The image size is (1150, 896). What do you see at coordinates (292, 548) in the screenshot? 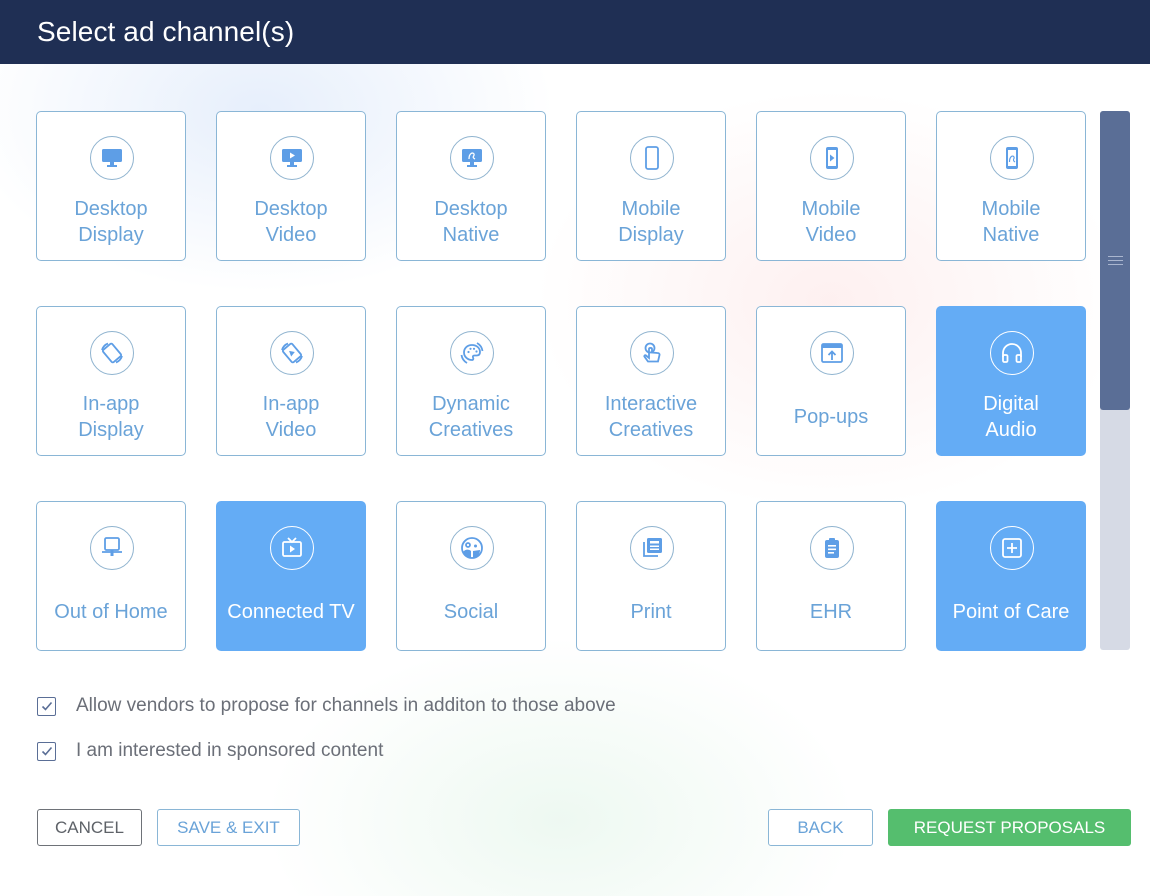
I see `tv-icon` at bounding box center [292, 548].